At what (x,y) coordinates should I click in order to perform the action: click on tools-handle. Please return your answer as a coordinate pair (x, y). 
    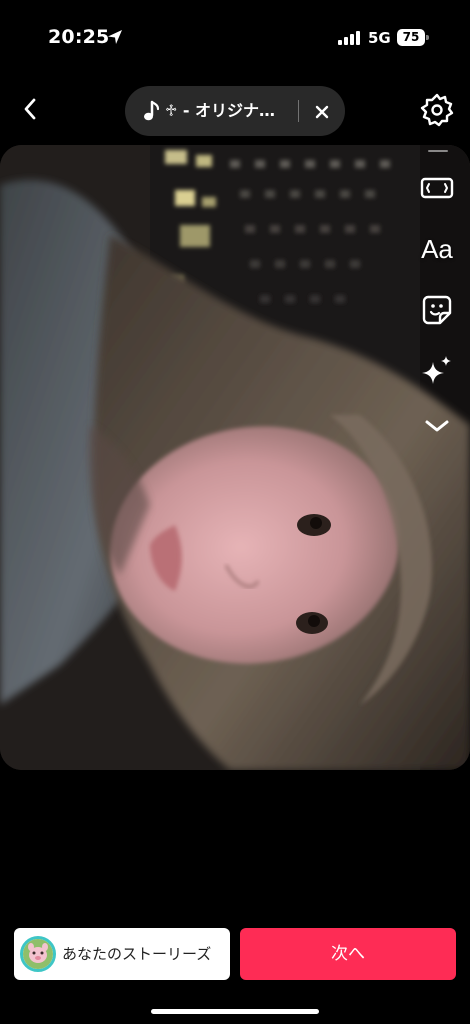
    Looking at the image, I should click on (438, 151).